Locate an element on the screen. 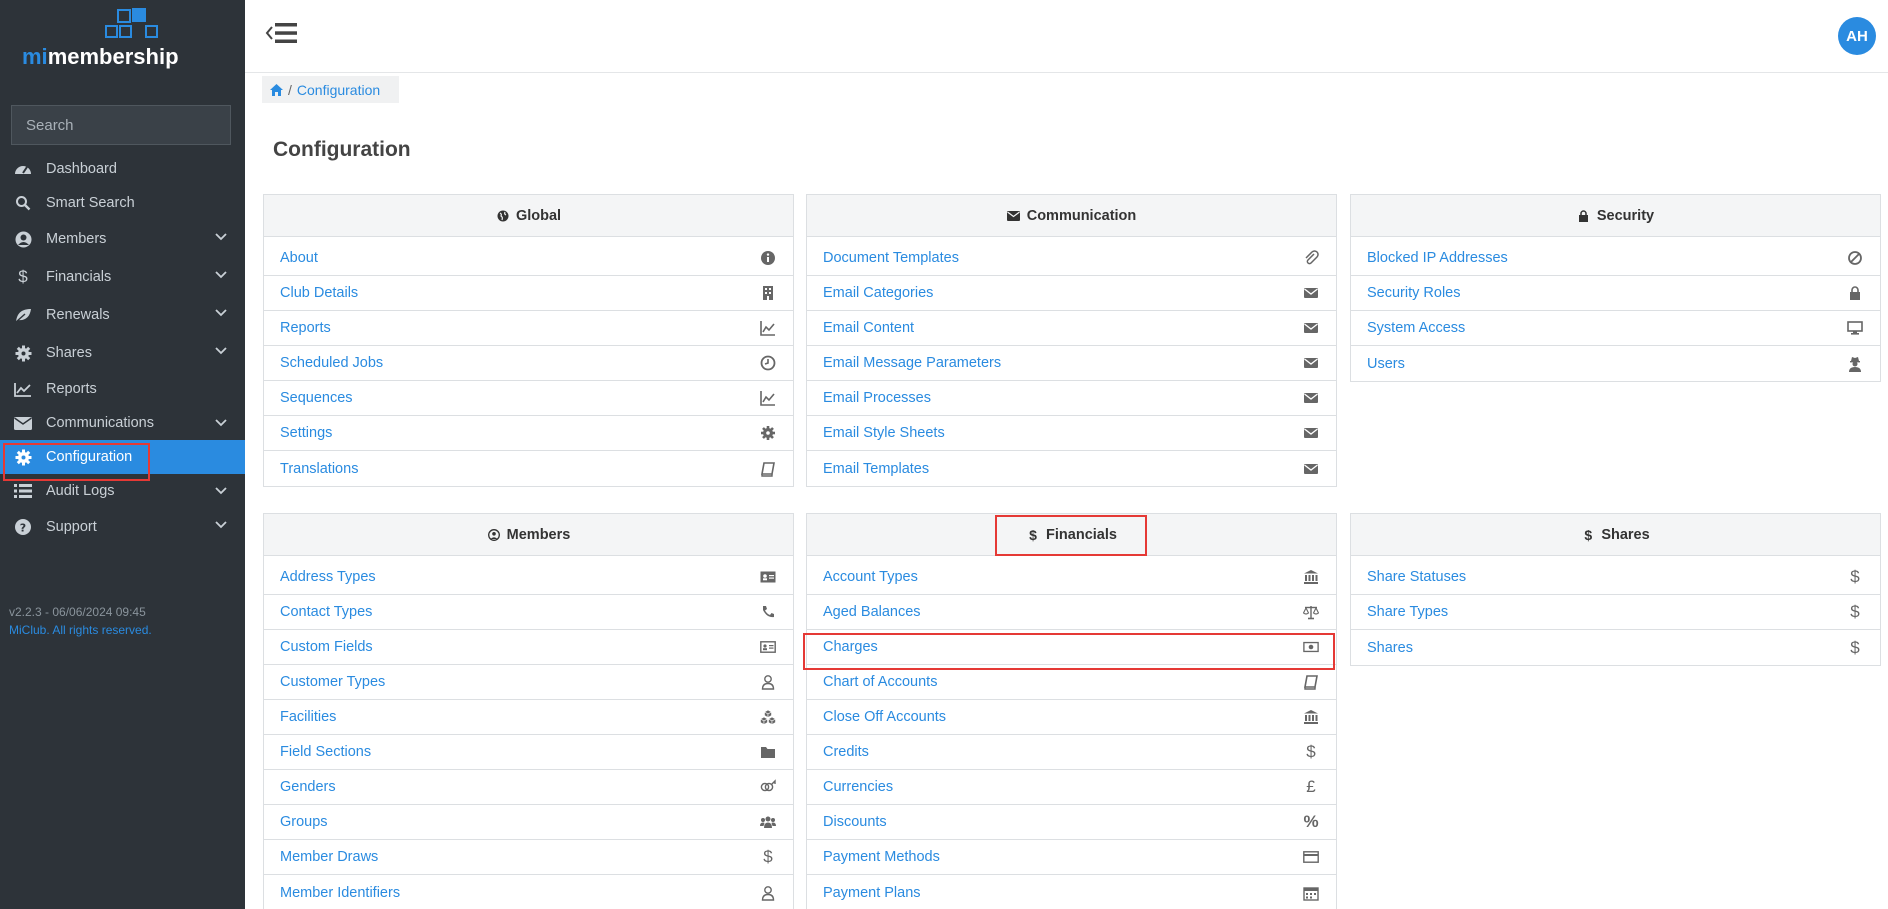 The width and height of the screenshot is (1888, 909). config-link-email-message-parameters: Email Message Parameters is located at coordinates (1071, 363).